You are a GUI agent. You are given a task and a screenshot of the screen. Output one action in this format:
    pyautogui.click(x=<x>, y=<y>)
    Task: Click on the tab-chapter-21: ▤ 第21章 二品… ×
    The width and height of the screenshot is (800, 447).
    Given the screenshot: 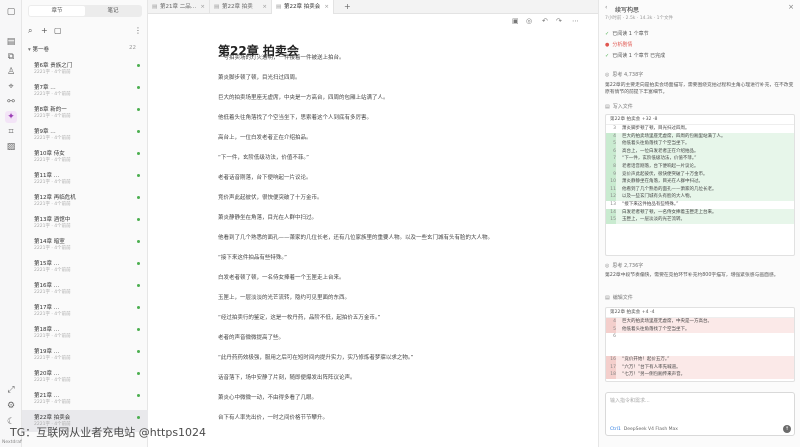 What is the action you would take?
    pyautogui.click(x=179, y=7)
    